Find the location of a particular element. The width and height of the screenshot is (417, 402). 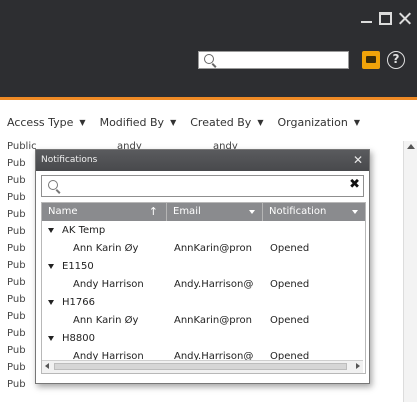

accent-divider is located at coordinates (208, 98).